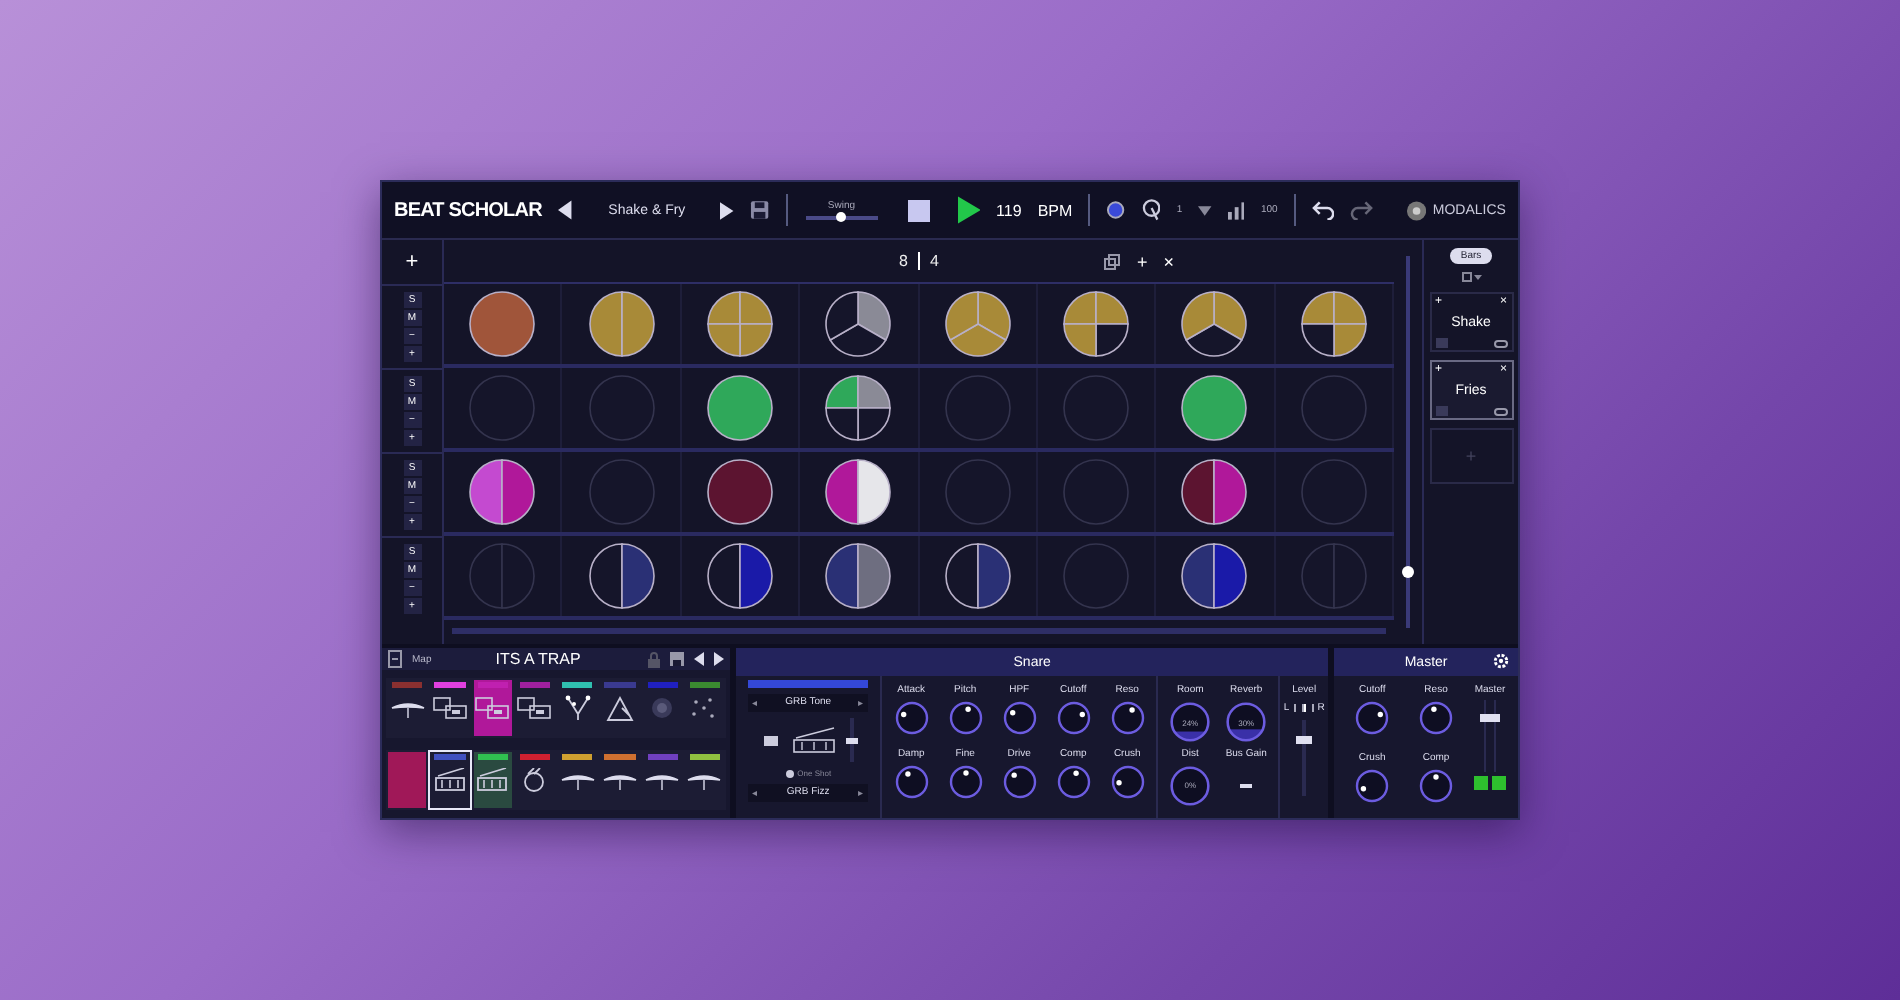  Describe the element at coordinates (1303, 708) in the screenshot. I see `pan-slider` at that location.